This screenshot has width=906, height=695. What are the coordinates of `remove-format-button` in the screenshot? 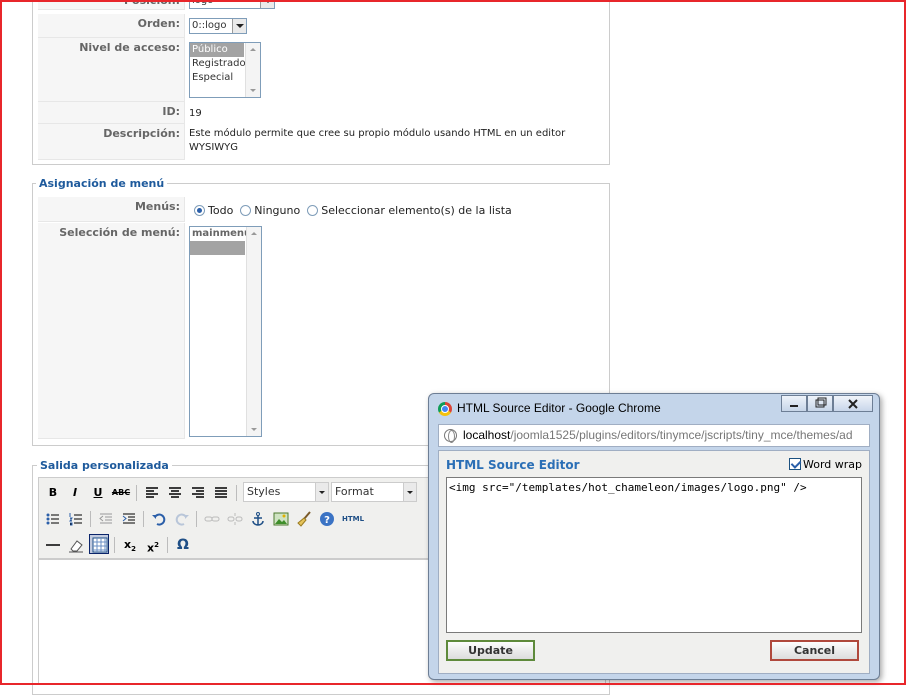 It's located at (76, 545).